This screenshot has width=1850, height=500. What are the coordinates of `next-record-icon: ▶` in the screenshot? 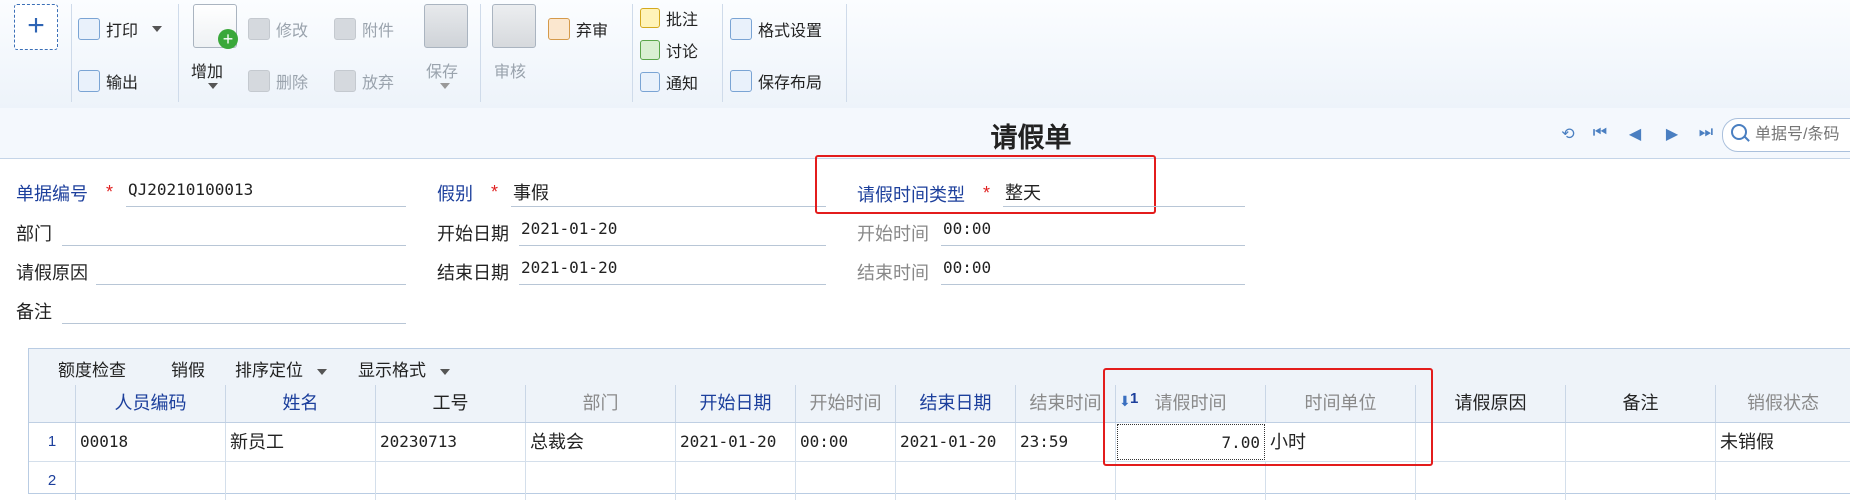 It's located at (1672, 134).